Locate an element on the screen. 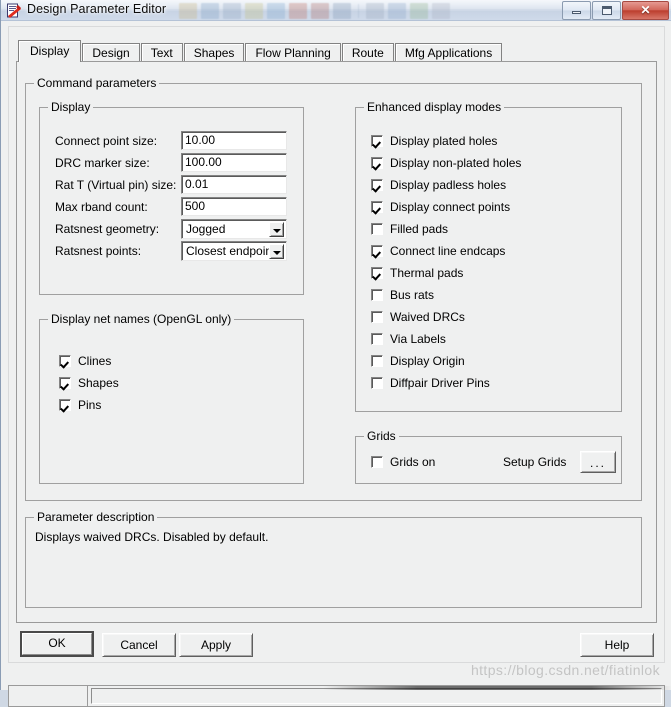 Image resolution: width=671 pixels, height=707 pixels. checkbox-waived-drcs: Waived DRCs is located at coordinates (418, 317).